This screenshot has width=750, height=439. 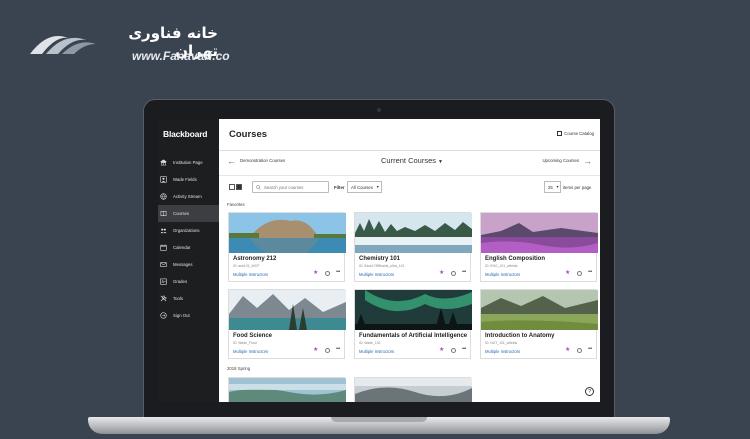 What do you see at coordinates (587, 160) in the screenshot?
I see `arrow-right-icon: →` at bounding box center [587, 160].